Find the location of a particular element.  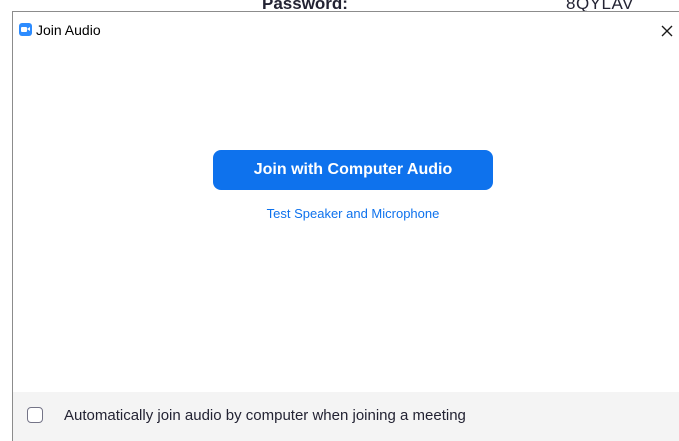

zoom-camera-icon is located at coordinates (25, 29).